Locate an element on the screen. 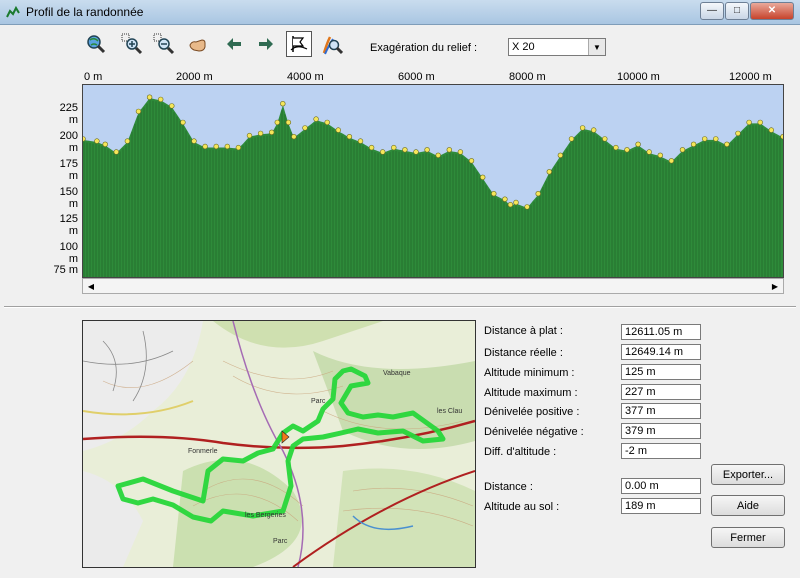  scroll-right-icon: ▶ is located at coordinates (775, 286).